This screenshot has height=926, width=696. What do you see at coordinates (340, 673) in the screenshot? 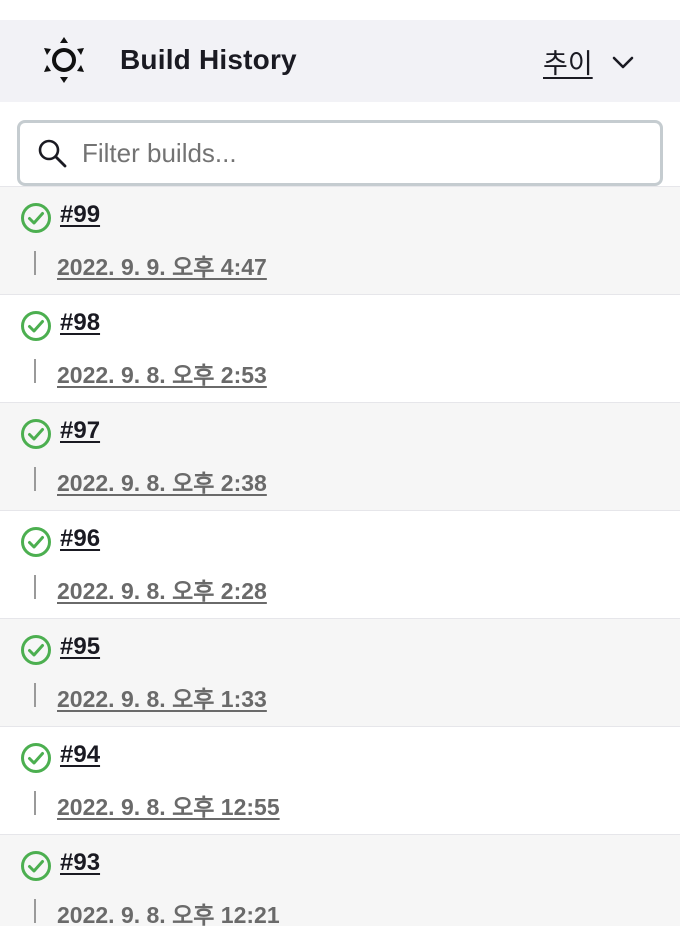
I see `build-row: #95 2022. 9. 8. 오후 1:33` at bounding box center [340, 673].